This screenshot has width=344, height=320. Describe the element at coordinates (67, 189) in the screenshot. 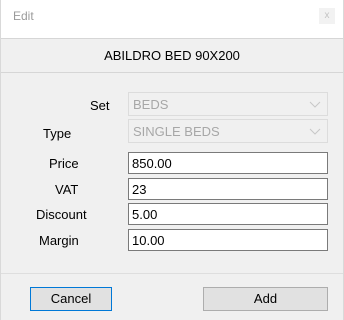

I see `vat-label: VAT` at that location.